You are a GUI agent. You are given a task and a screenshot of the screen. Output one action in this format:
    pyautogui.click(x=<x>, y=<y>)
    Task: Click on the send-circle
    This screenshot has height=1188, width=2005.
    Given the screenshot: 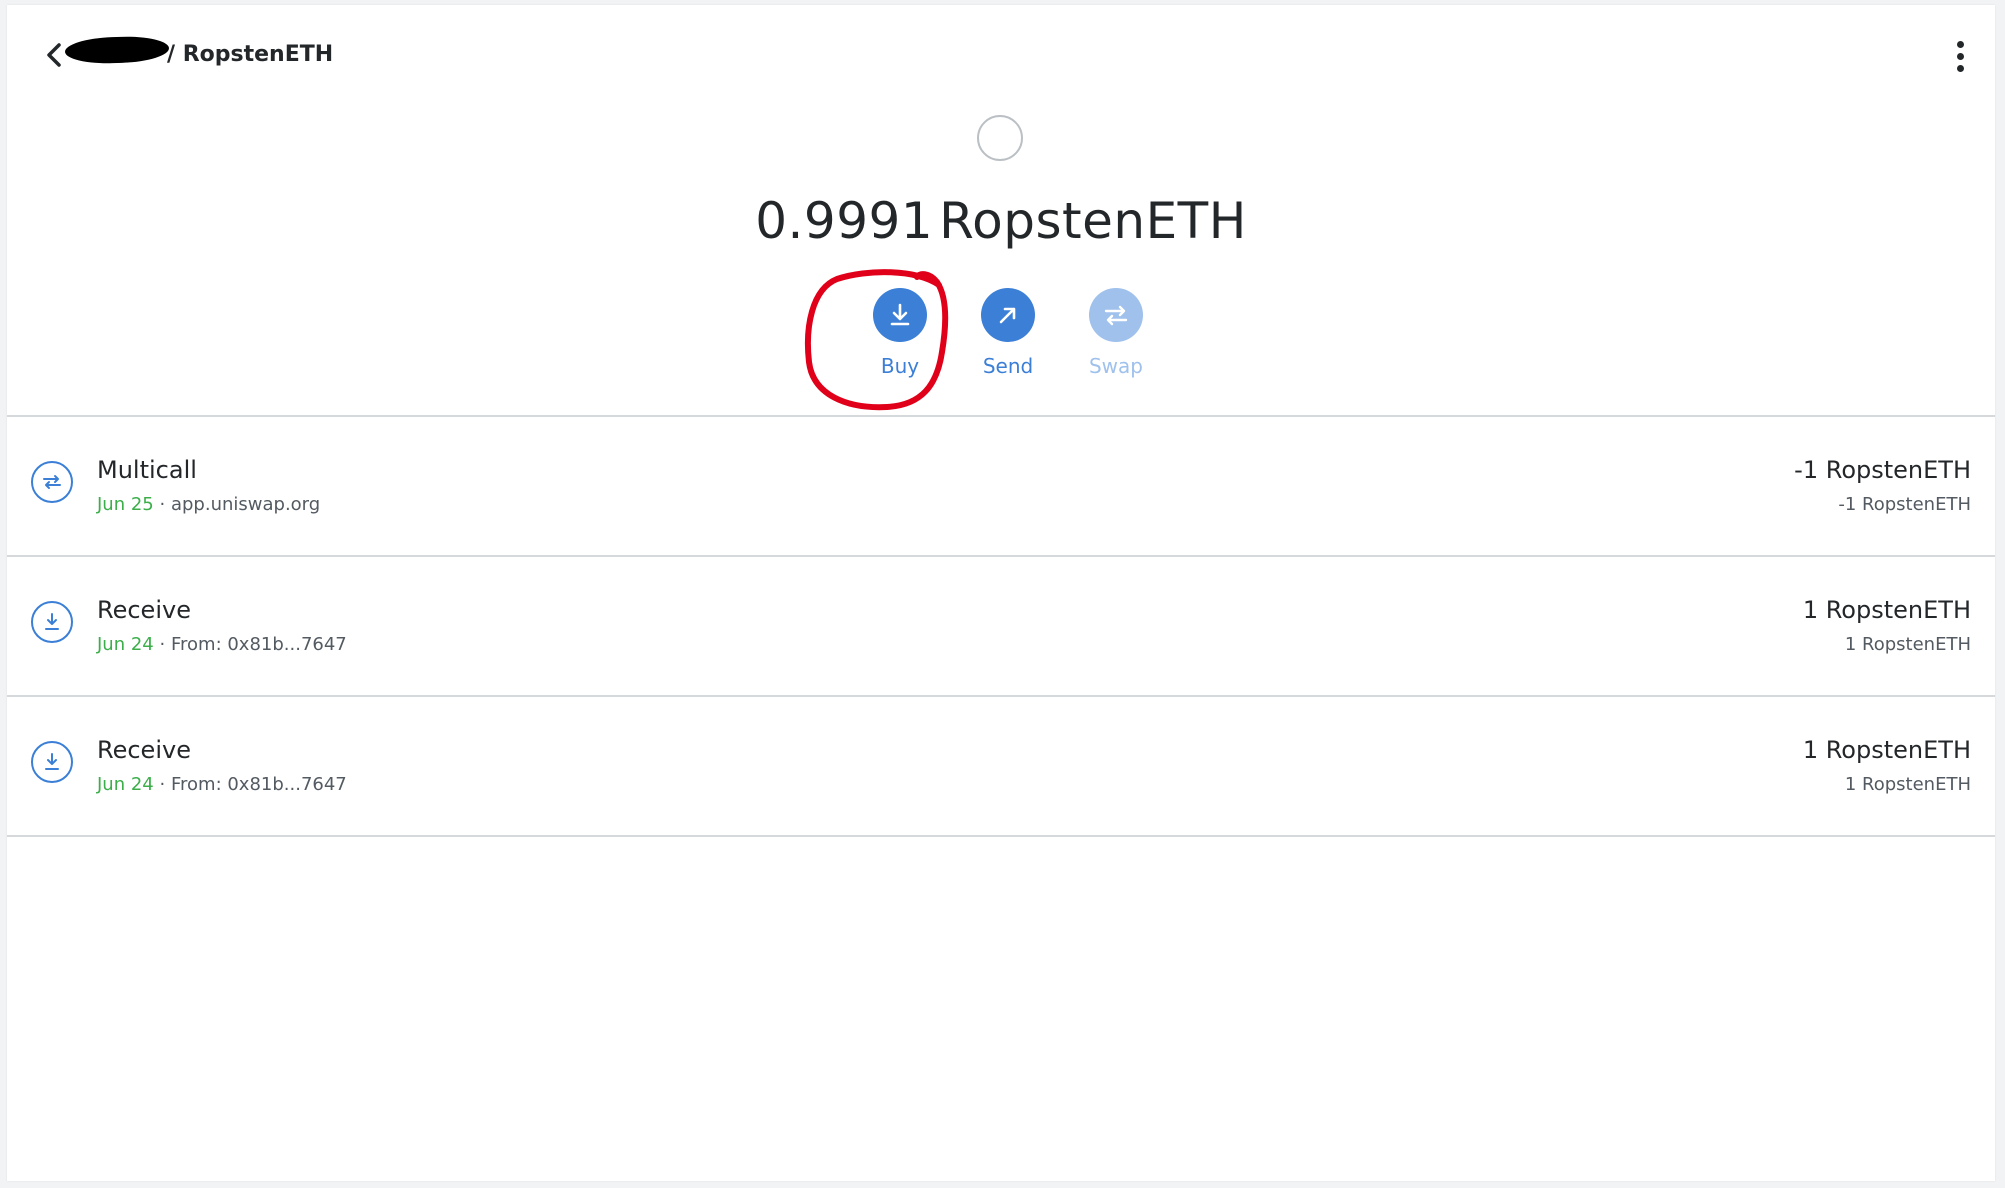 What is the action you would take?
    pyautogui.click(x=1008, y=315)
    